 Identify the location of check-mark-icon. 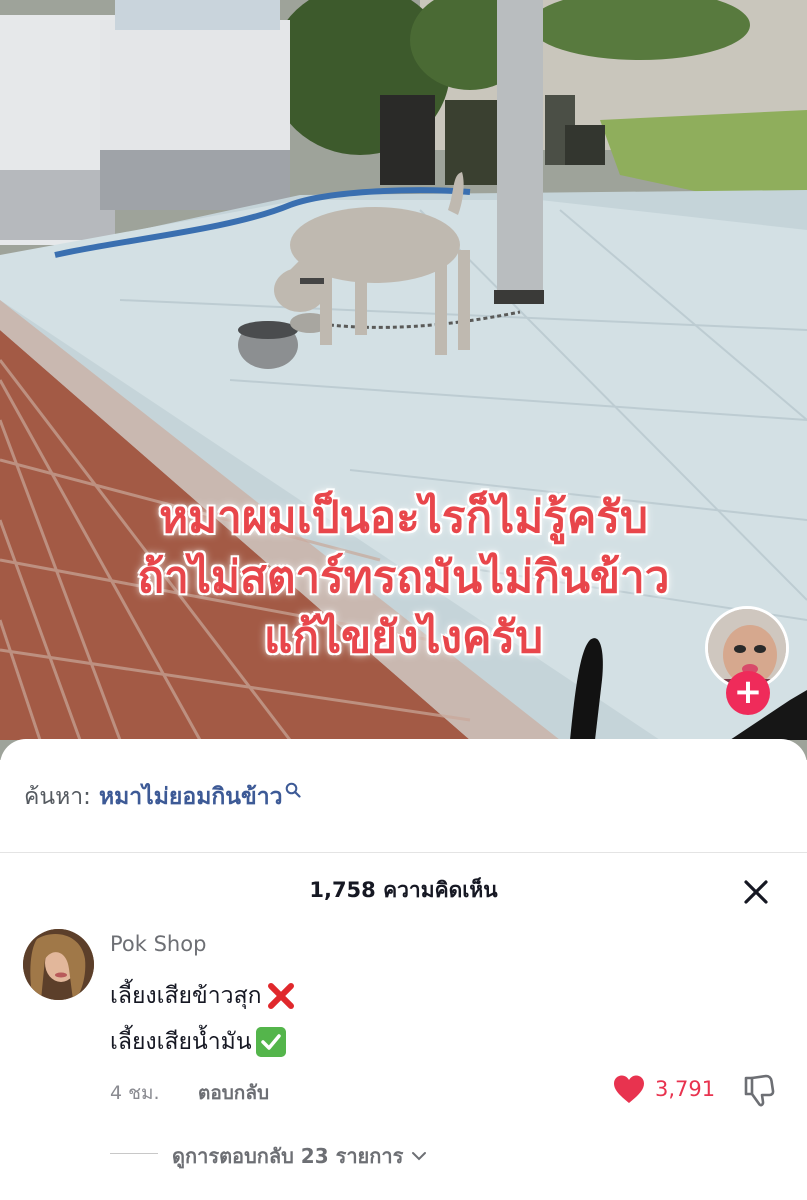
(270, 1042).